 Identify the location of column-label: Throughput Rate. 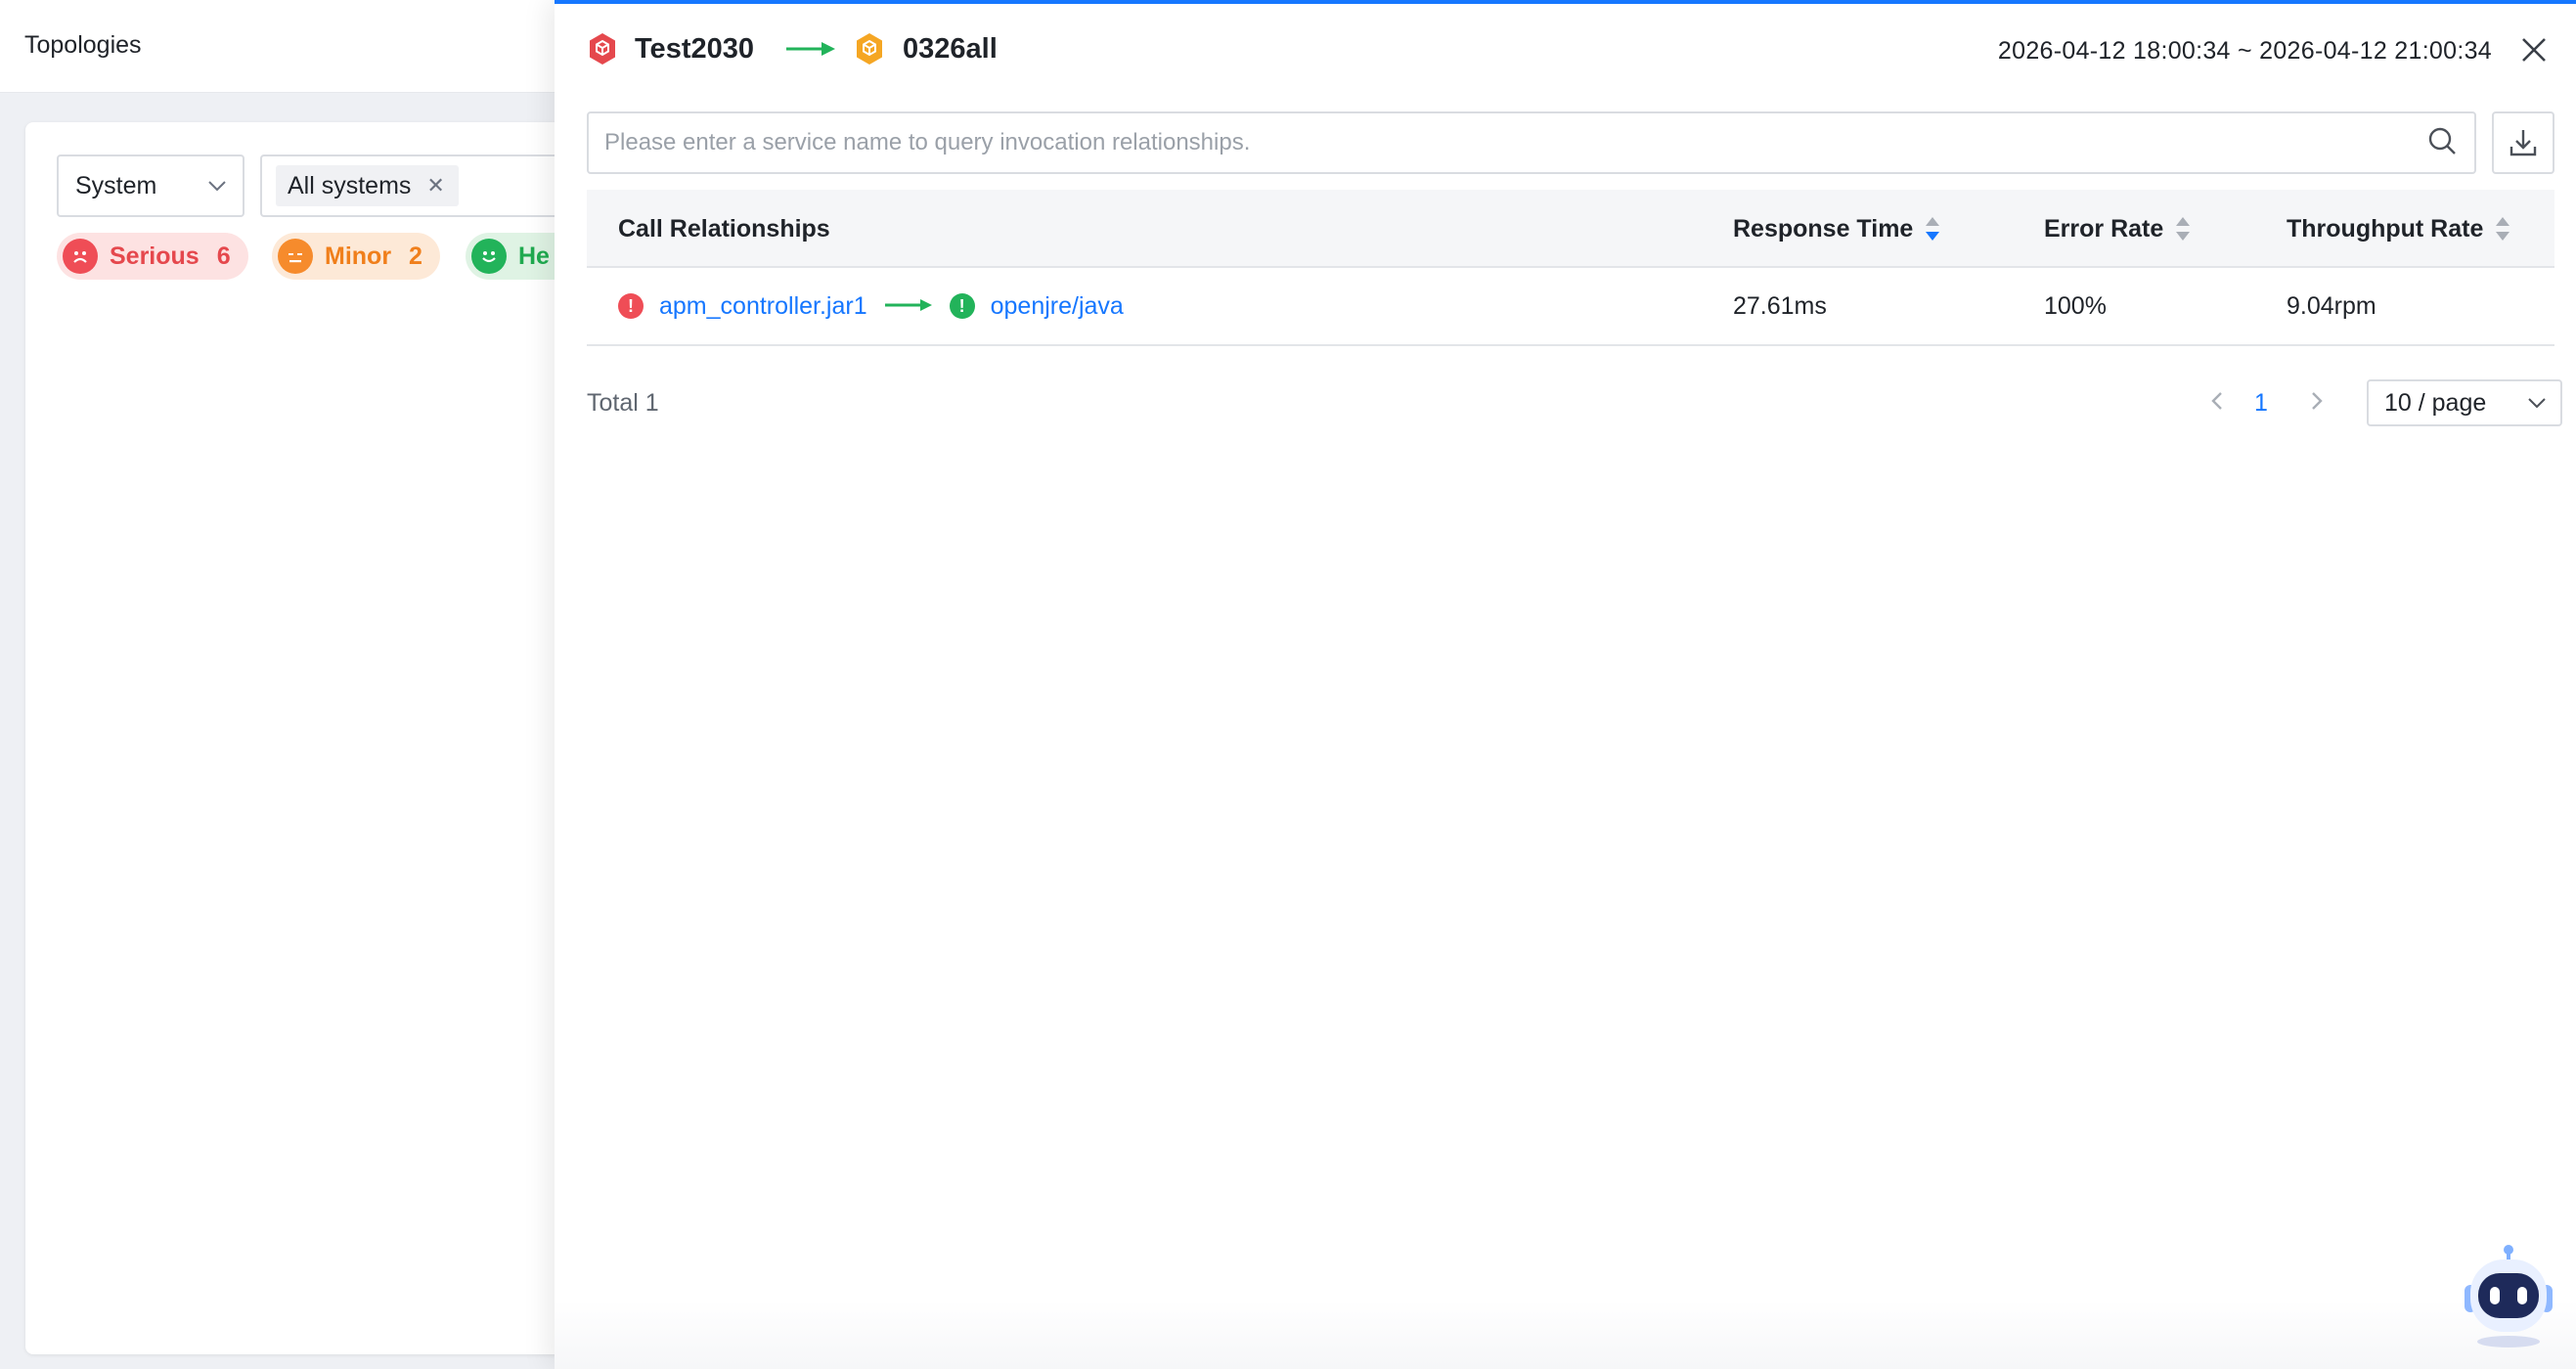
(2385, 229).